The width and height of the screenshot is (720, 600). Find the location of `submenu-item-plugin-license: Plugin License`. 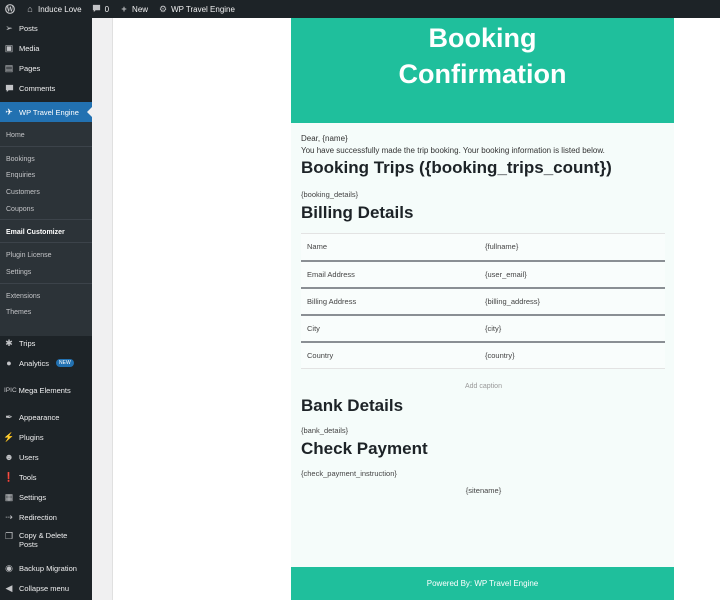

submenu-item-plugin-license: Plugin License is located at coordinates (46, 255).